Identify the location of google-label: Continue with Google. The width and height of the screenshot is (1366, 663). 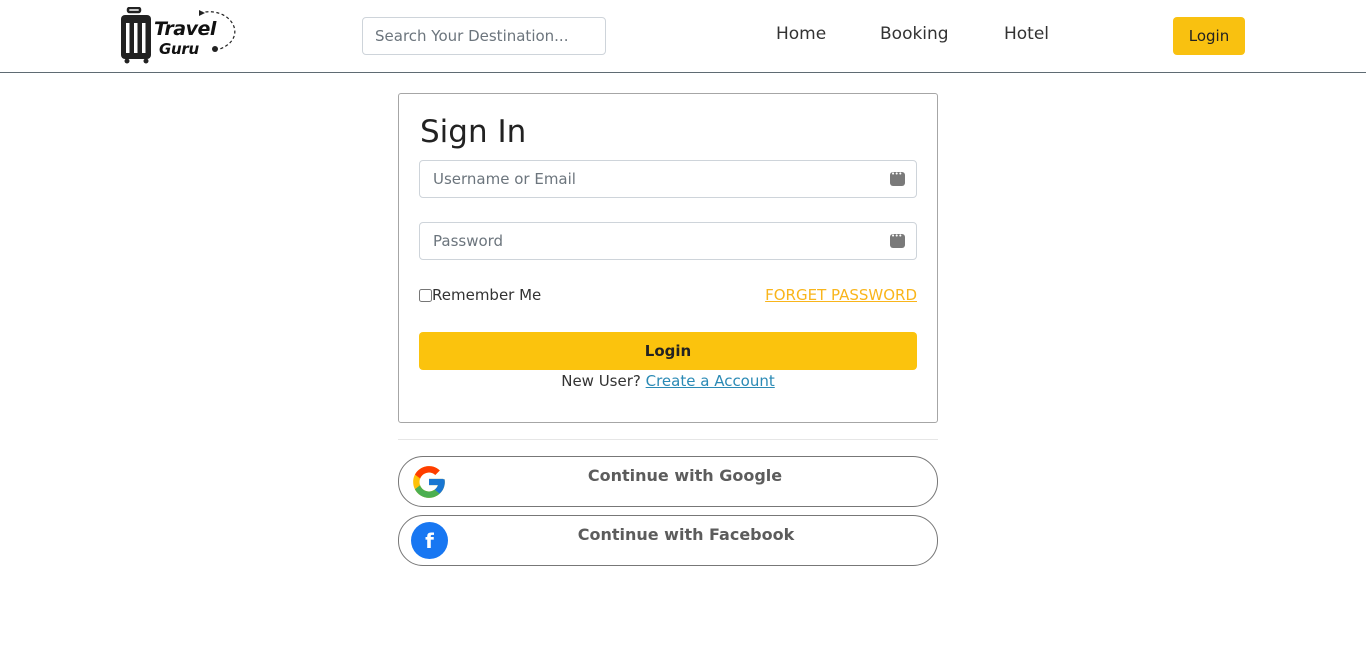
(685, 475).